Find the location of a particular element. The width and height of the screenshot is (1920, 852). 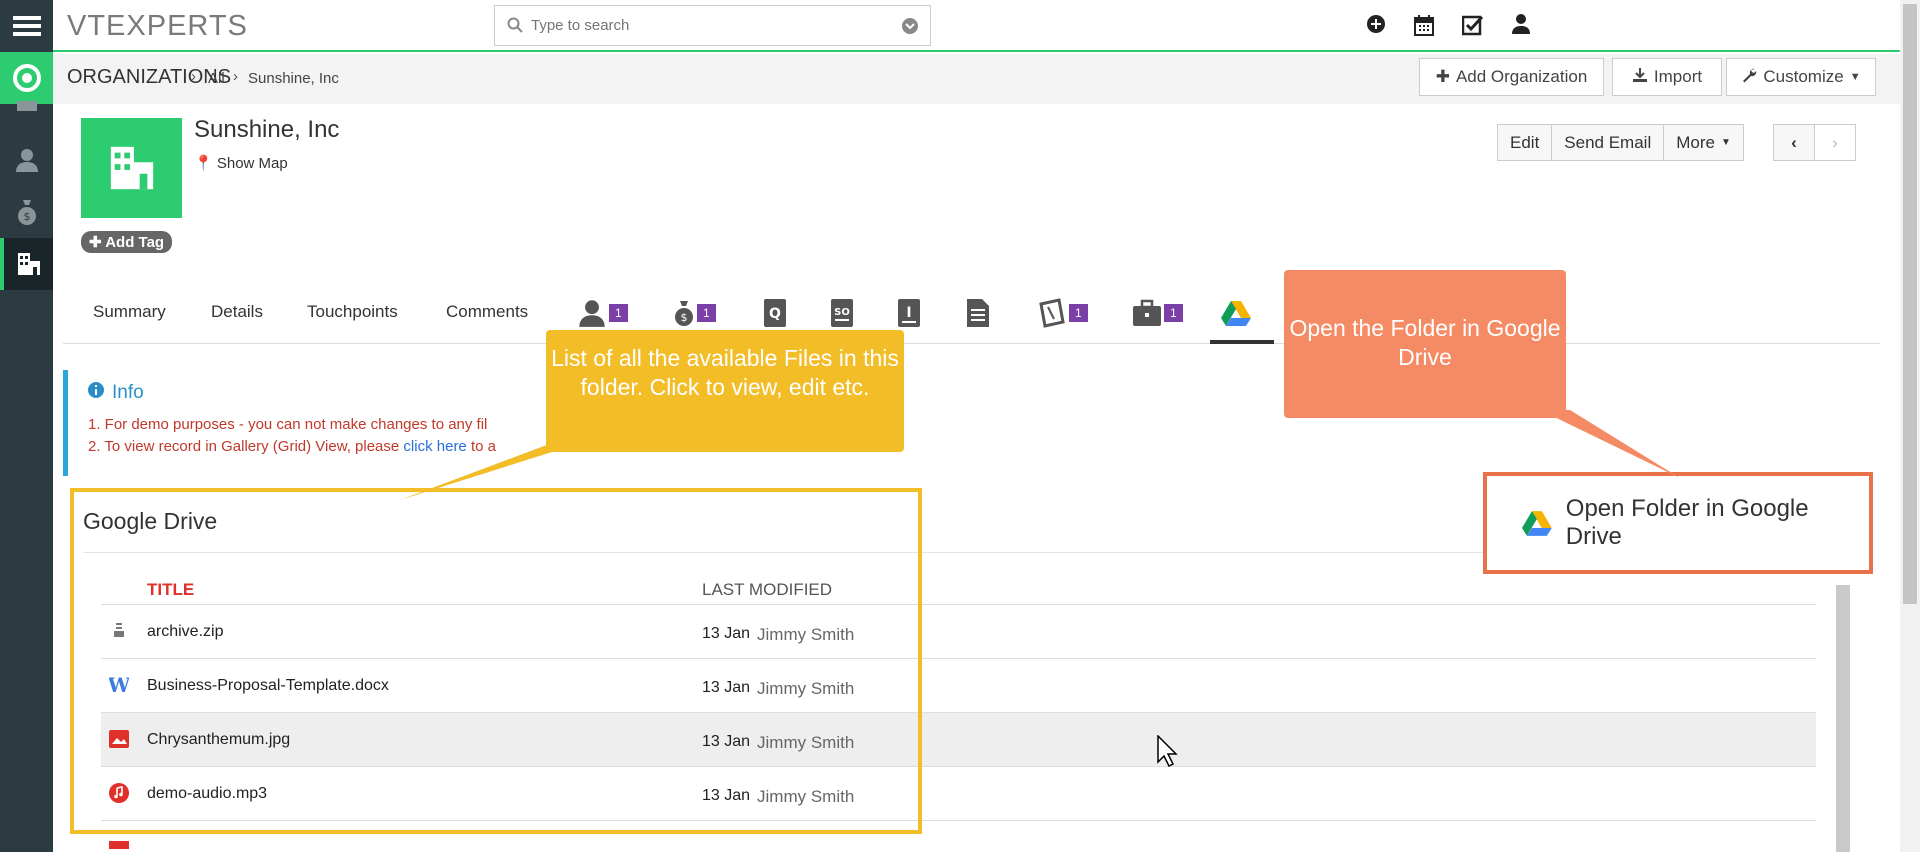

svg-text: I is located at coordinates (908, 313).